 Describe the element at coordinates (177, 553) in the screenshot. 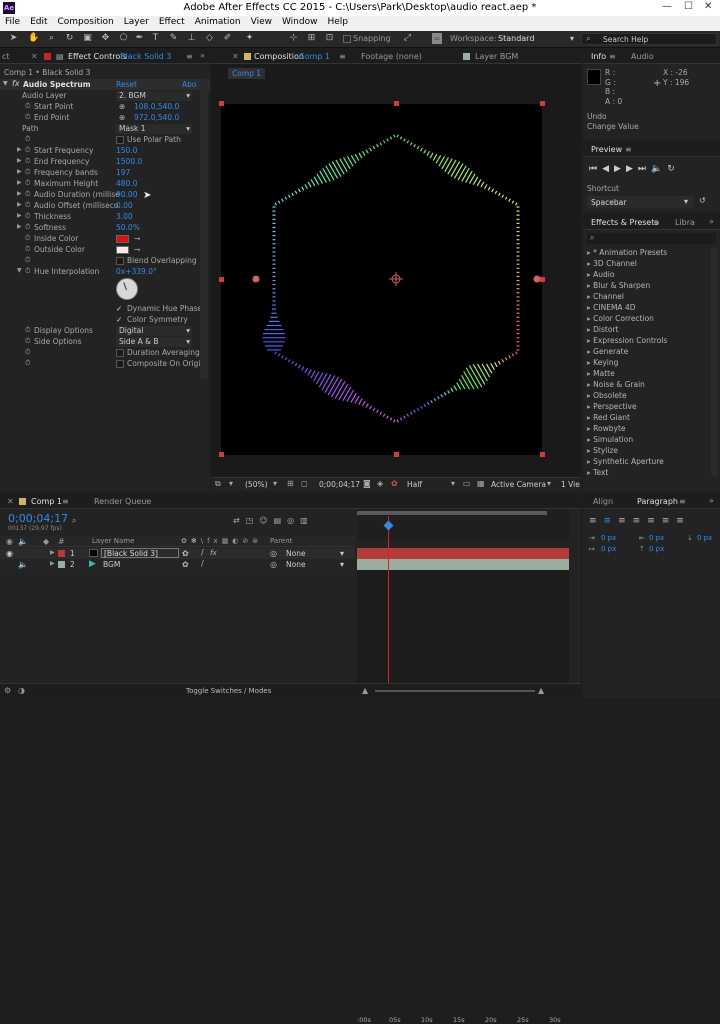

I see `timeline-layer-row: ◉ ▶ 1 [Black Solid 3] ✿ / fx ◎ None ▾` at that location.